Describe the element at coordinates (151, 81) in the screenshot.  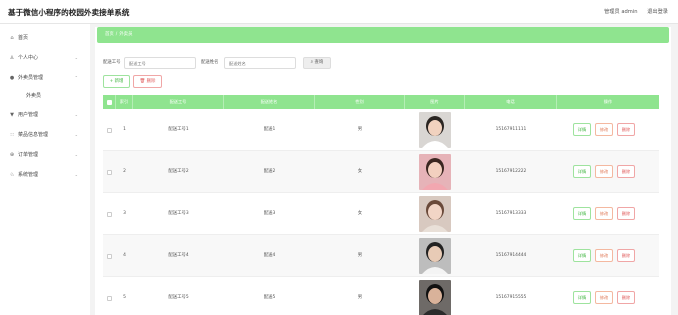
I see `bulk-delete-label: 删除` at that location.